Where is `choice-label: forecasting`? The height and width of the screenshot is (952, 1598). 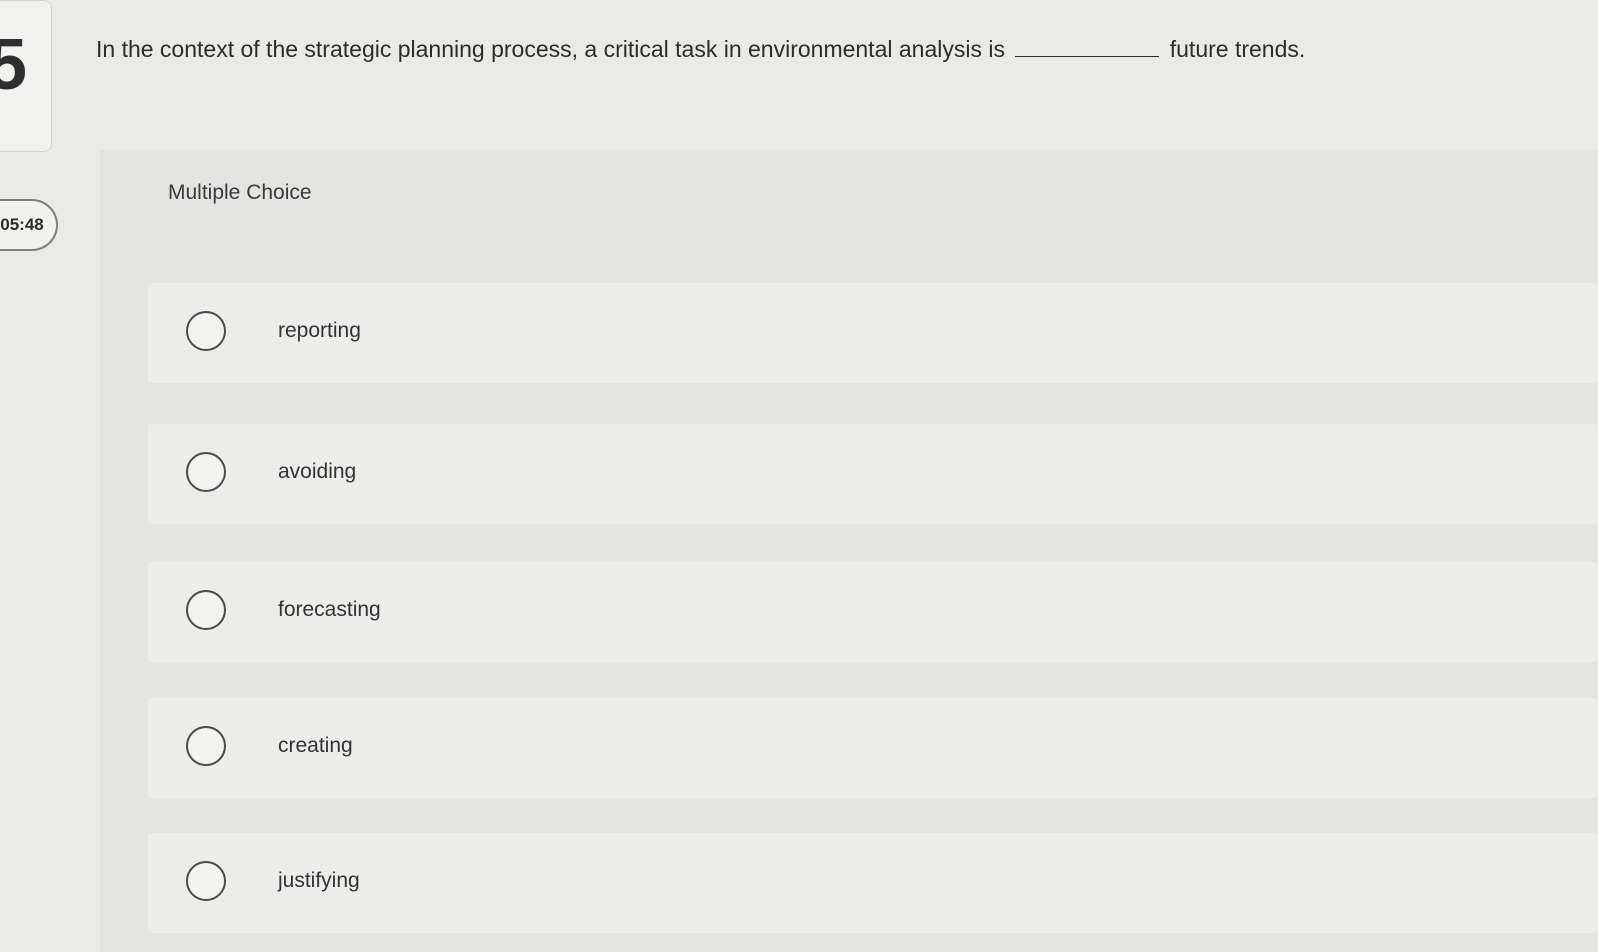
choice-label: forecasting is located at coordinates (329, 610).